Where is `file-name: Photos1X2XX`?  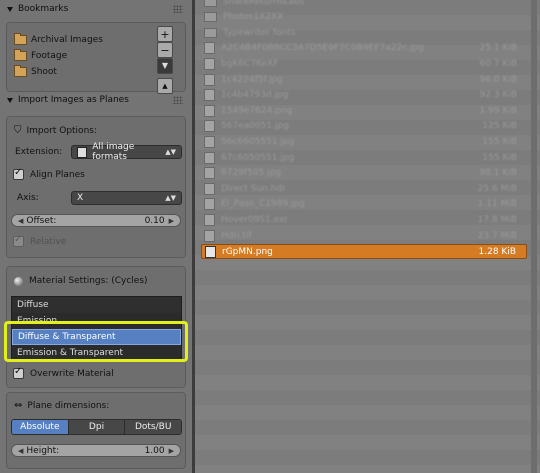
file-name: Photos1X2XX is located at coordinates (253, 17).